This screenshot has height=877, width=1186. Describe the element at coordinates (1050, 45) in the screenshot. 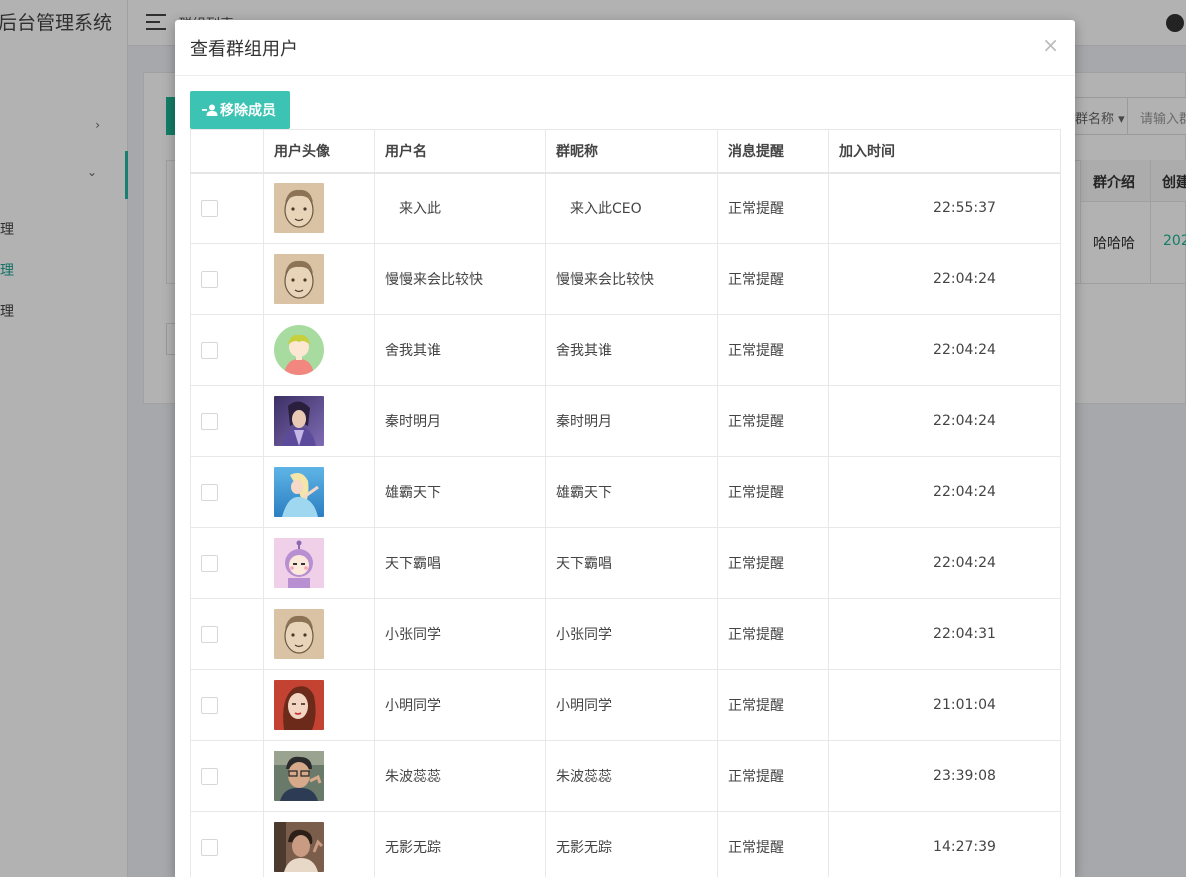

I see `close-icon: ×` at that location.